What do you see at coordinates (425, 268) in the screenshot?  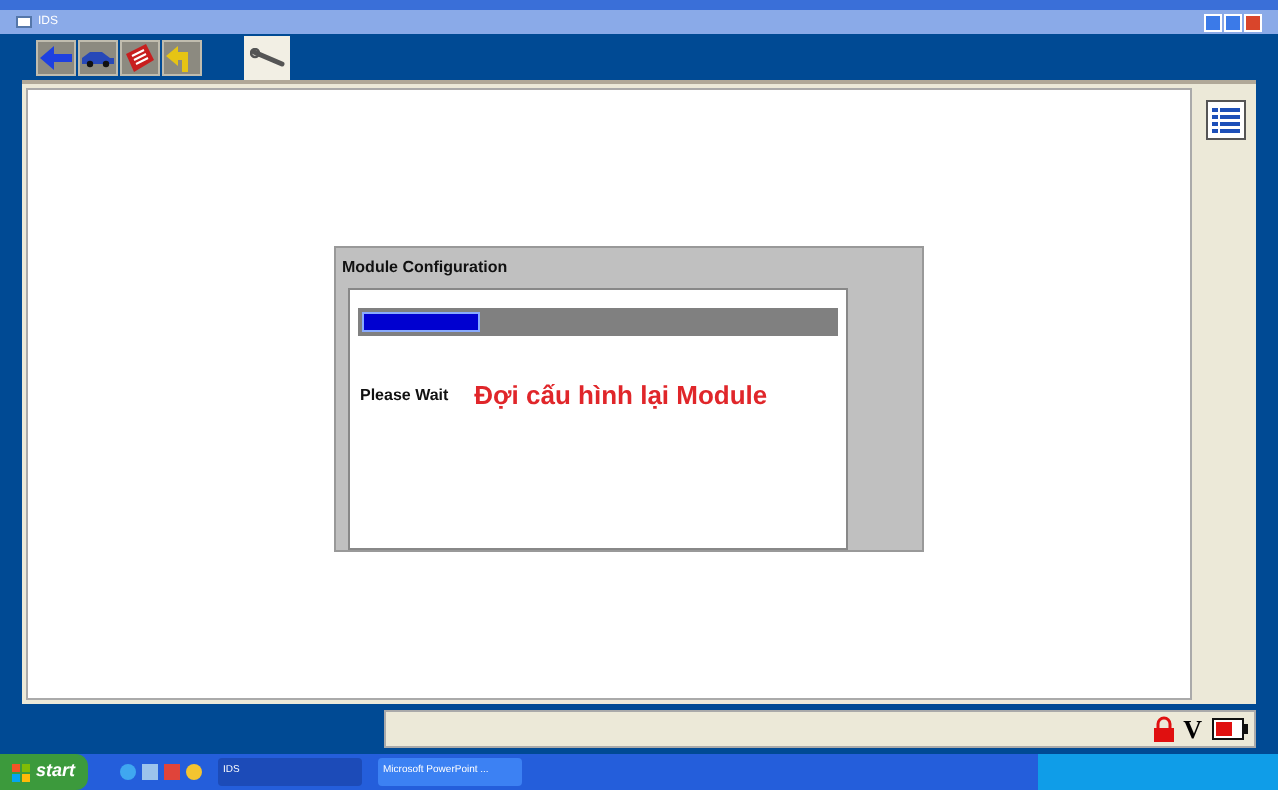 I see `dialog-title: Module Configuration` at bounding box center [425, 268].